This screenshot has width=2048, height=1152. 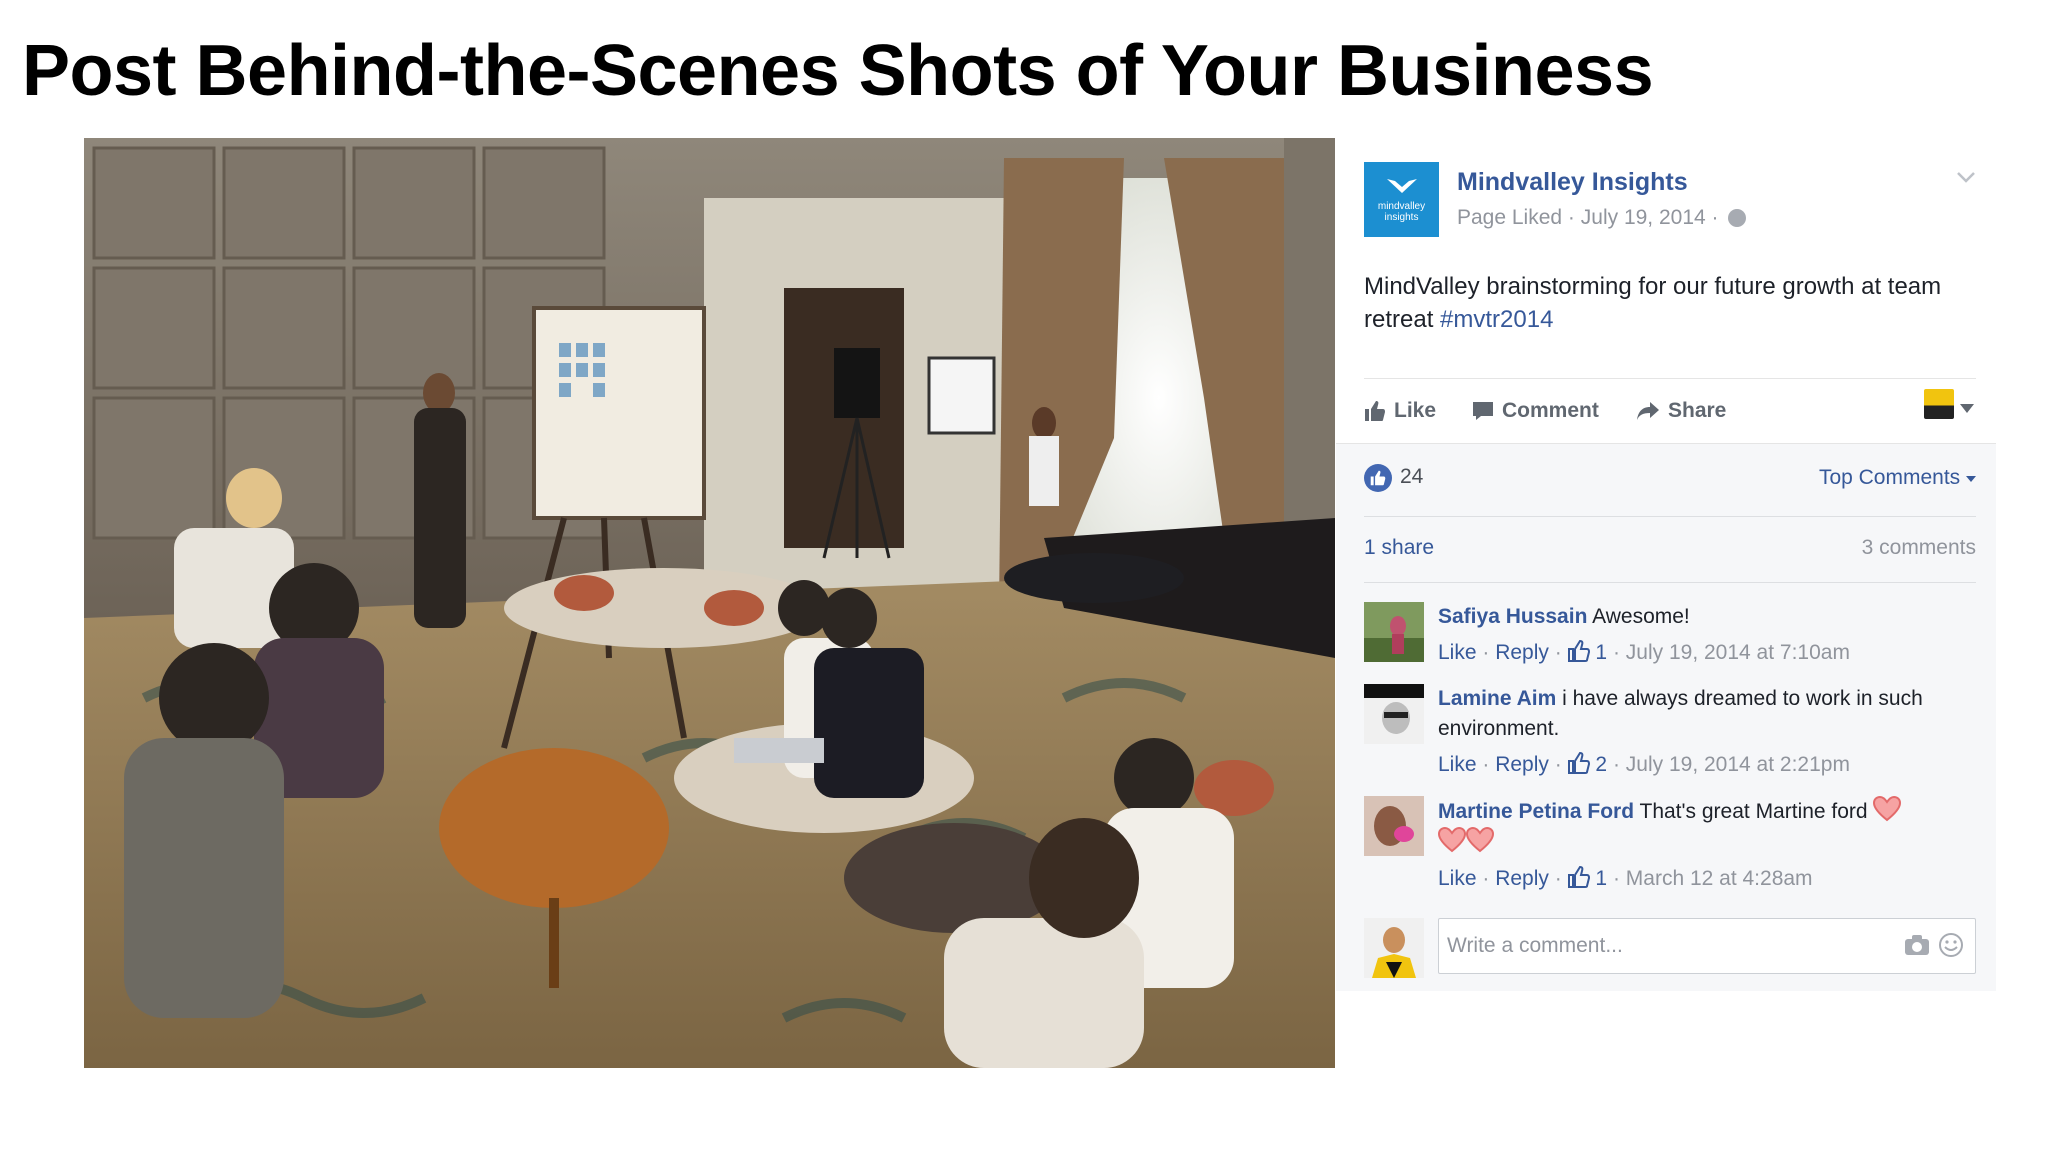 What do you see at coordinates (1939, 404) in the screenshot?
I see `viewer-avatar-small` at bounding box center [1939, 404].